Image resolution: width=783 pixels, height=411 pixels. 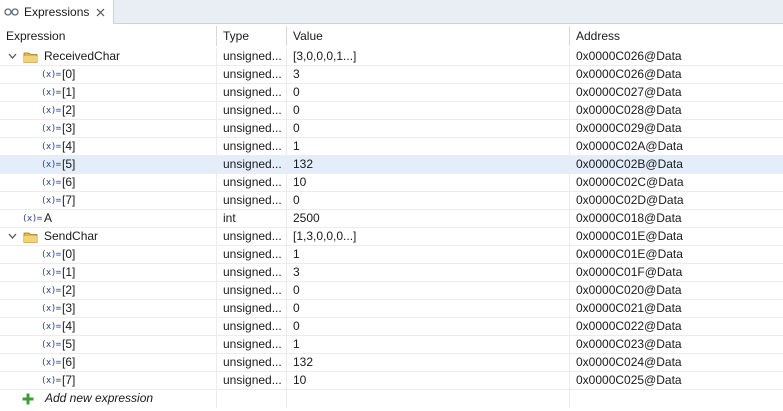 I want to click on tree-row: (x)= [4] unsigned... 1 0x0000C02A@Data, so click(x=391, y=147).